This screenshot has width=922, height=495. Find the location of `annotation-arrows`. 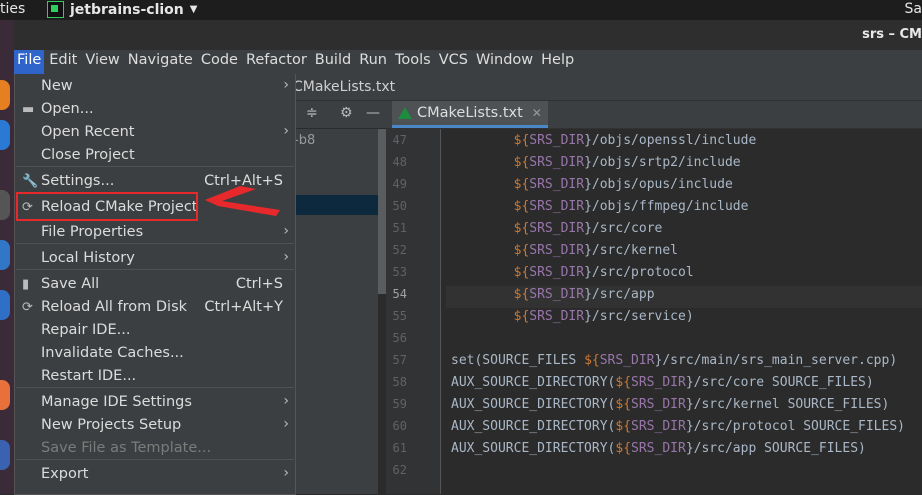

annotation-arrows is located at coordinates (242, 201).